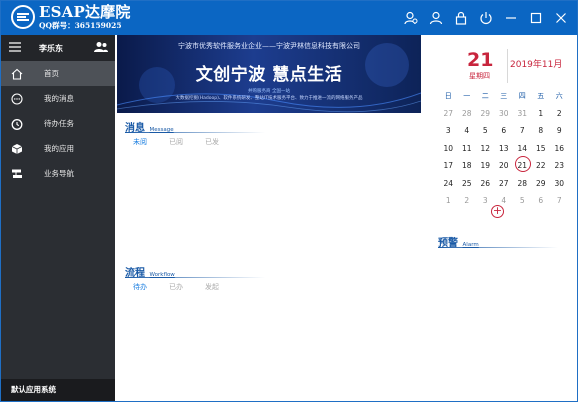  Describe the element at coordinates (511, 18) in the screenshot. I see `minimize-icon` at that location.